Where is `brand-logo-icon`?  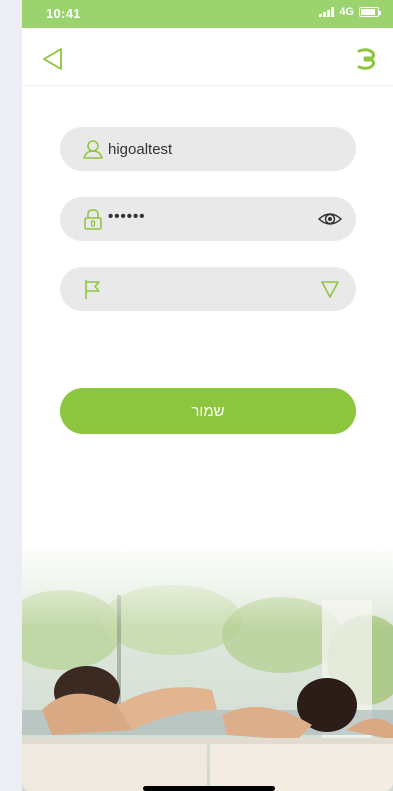 brand-logo-icon is located at coordinates (366, 59).